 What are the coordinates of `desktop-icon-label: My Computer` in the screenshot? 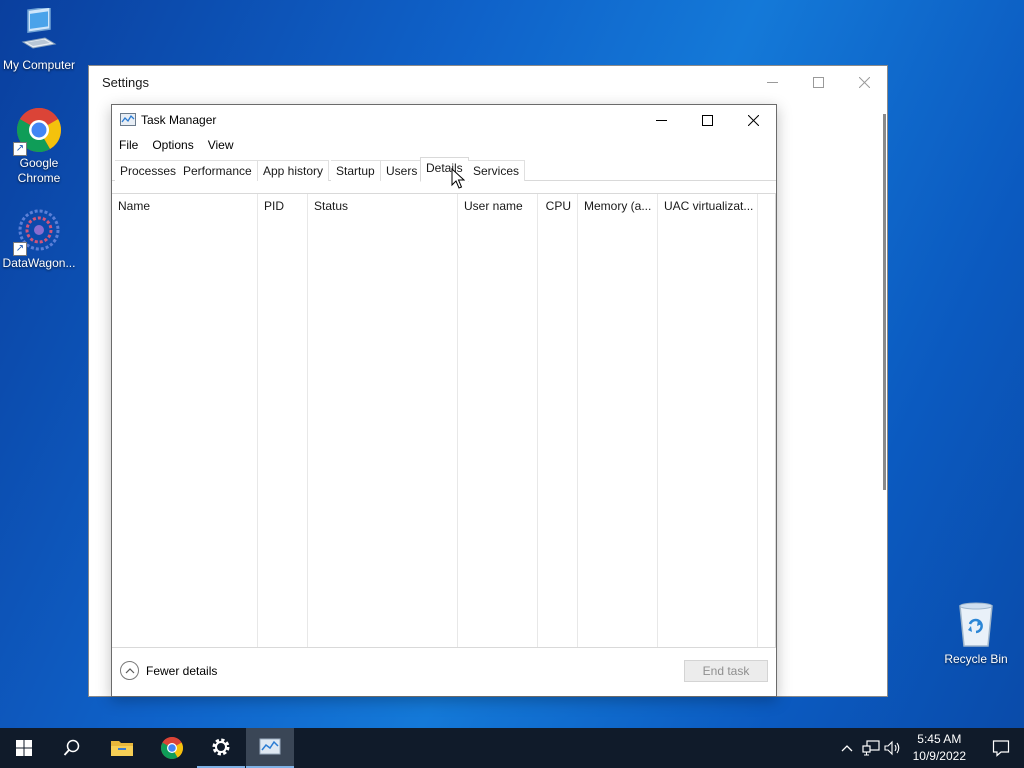 It's located at (39, 65).